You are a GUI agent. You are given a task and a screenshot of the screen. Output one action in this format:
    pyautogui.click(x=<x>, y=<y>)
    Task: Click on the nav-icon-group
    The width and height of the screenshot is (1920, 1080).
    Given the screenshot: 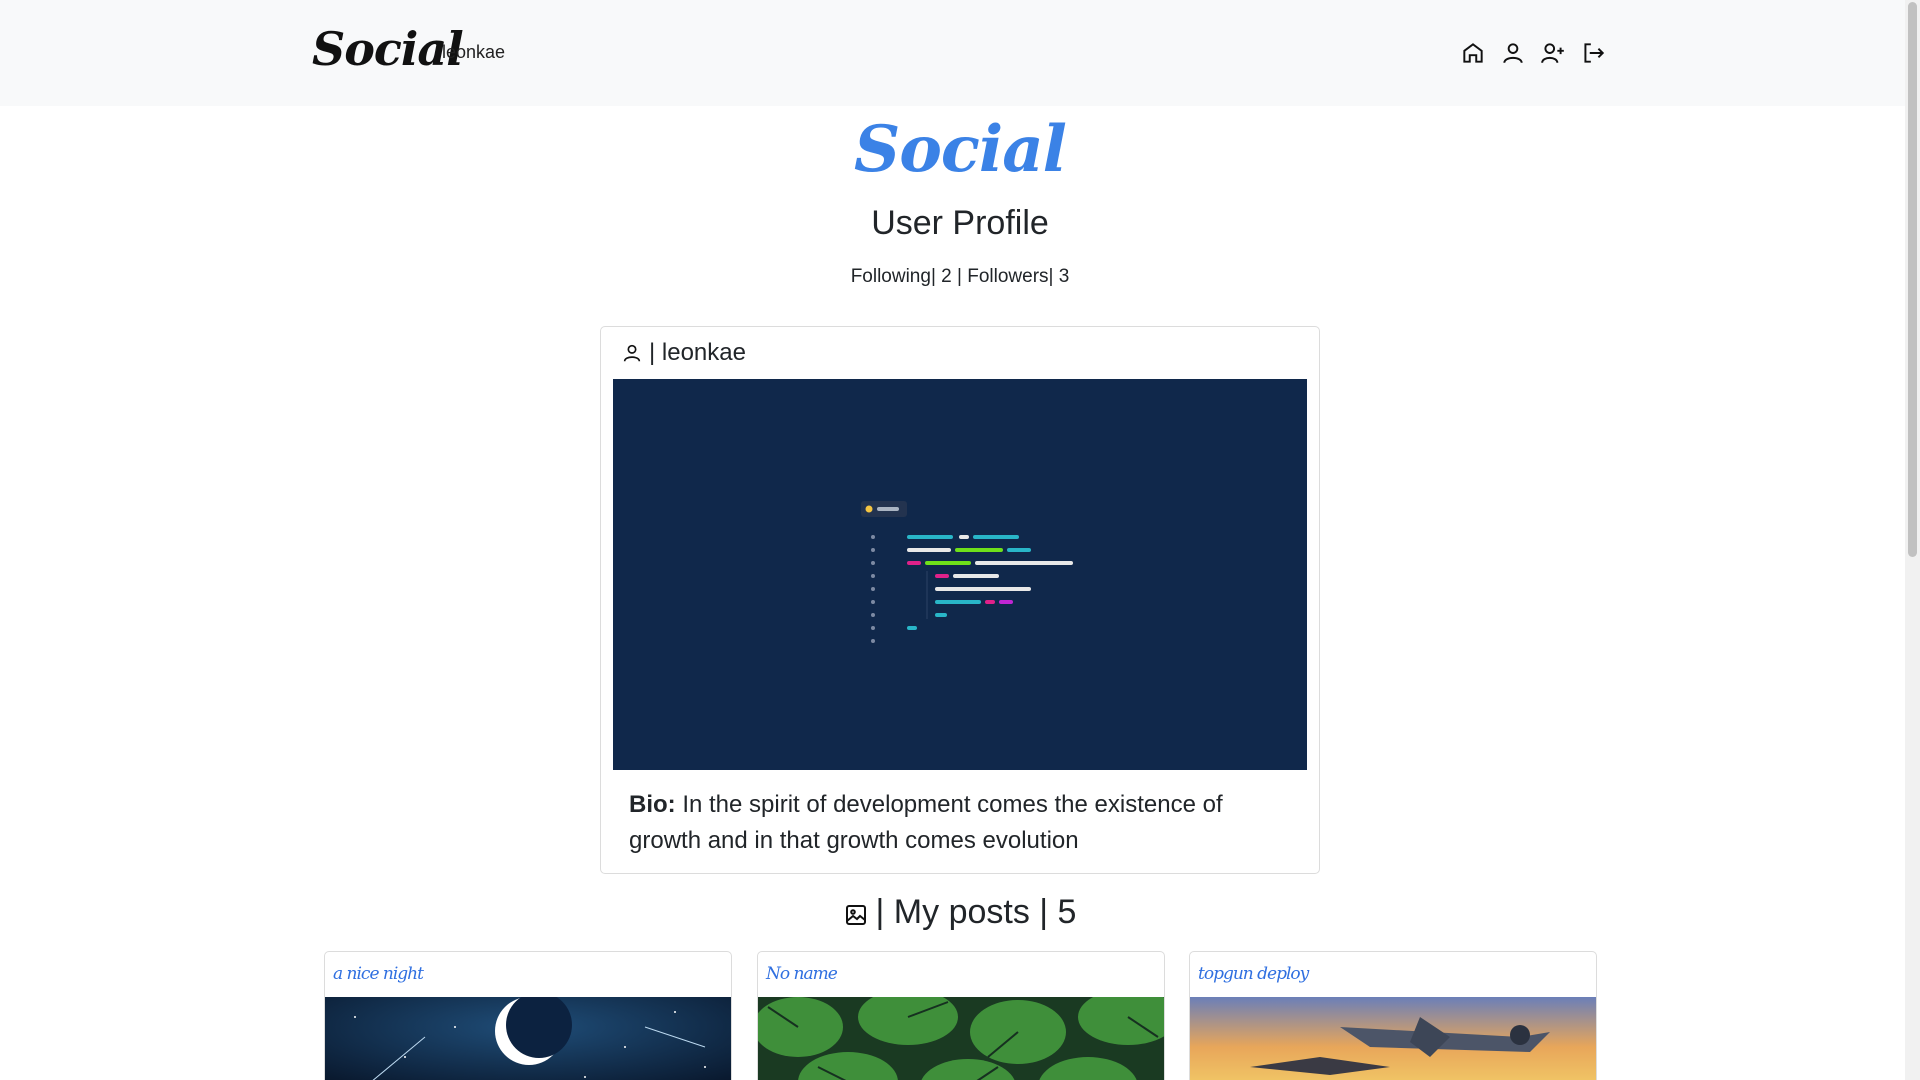 What is the action you would take?
    pyautogui.click(x=1533, y=53)
    